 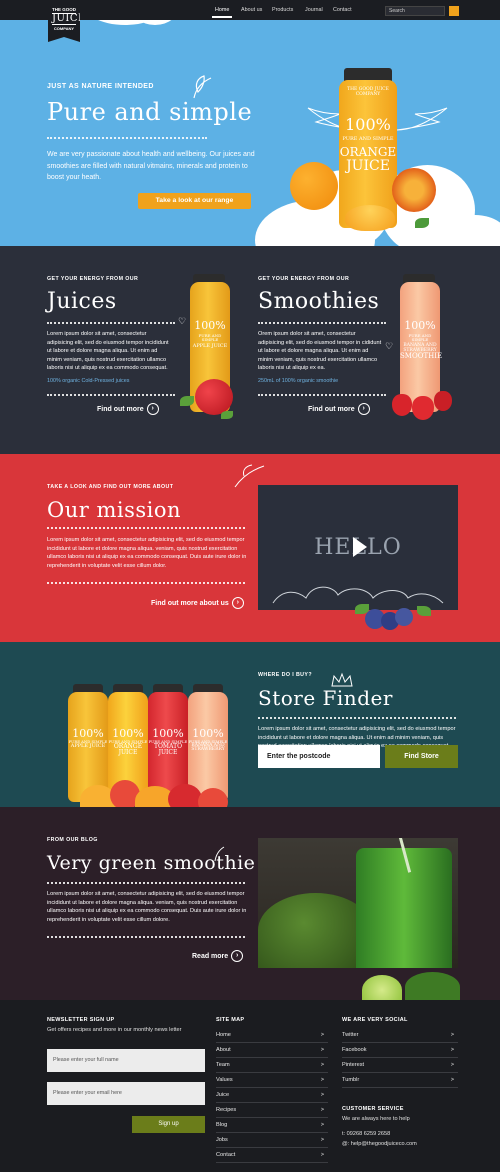 I want to click on hero-cta-button: Take a look at our range, so click(x=194, y=201).